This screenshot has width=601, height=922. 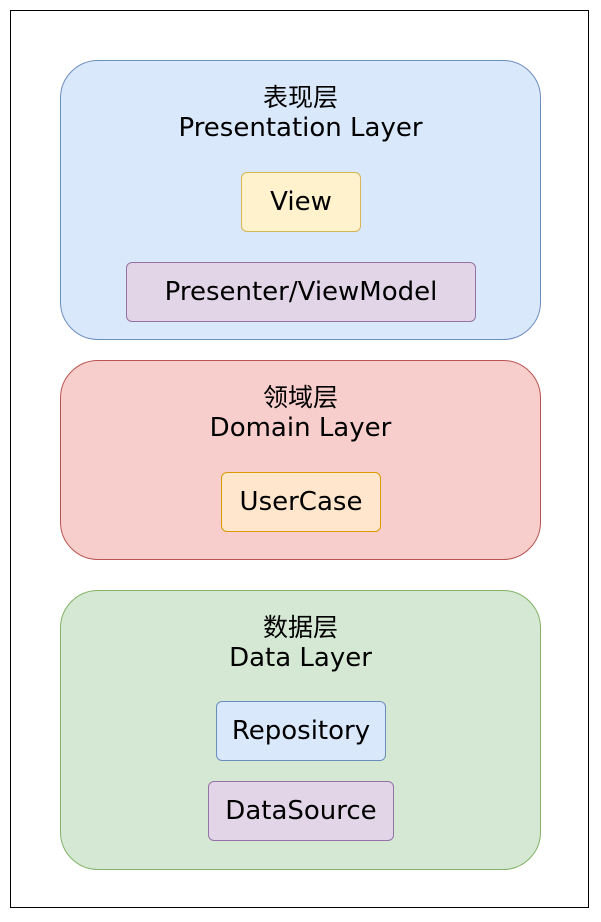 I want to click on domain-layer-title-zh: 领域层, so click(x=300, y=397).